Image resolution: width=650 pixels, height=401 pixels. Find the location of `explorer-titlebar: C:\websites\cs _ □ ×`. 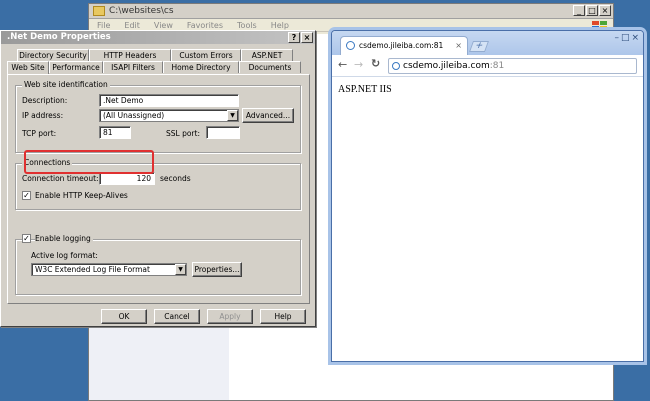

explorer-titlebar: C:\websites\cs _ □ × is located at coordinates (351, 11).